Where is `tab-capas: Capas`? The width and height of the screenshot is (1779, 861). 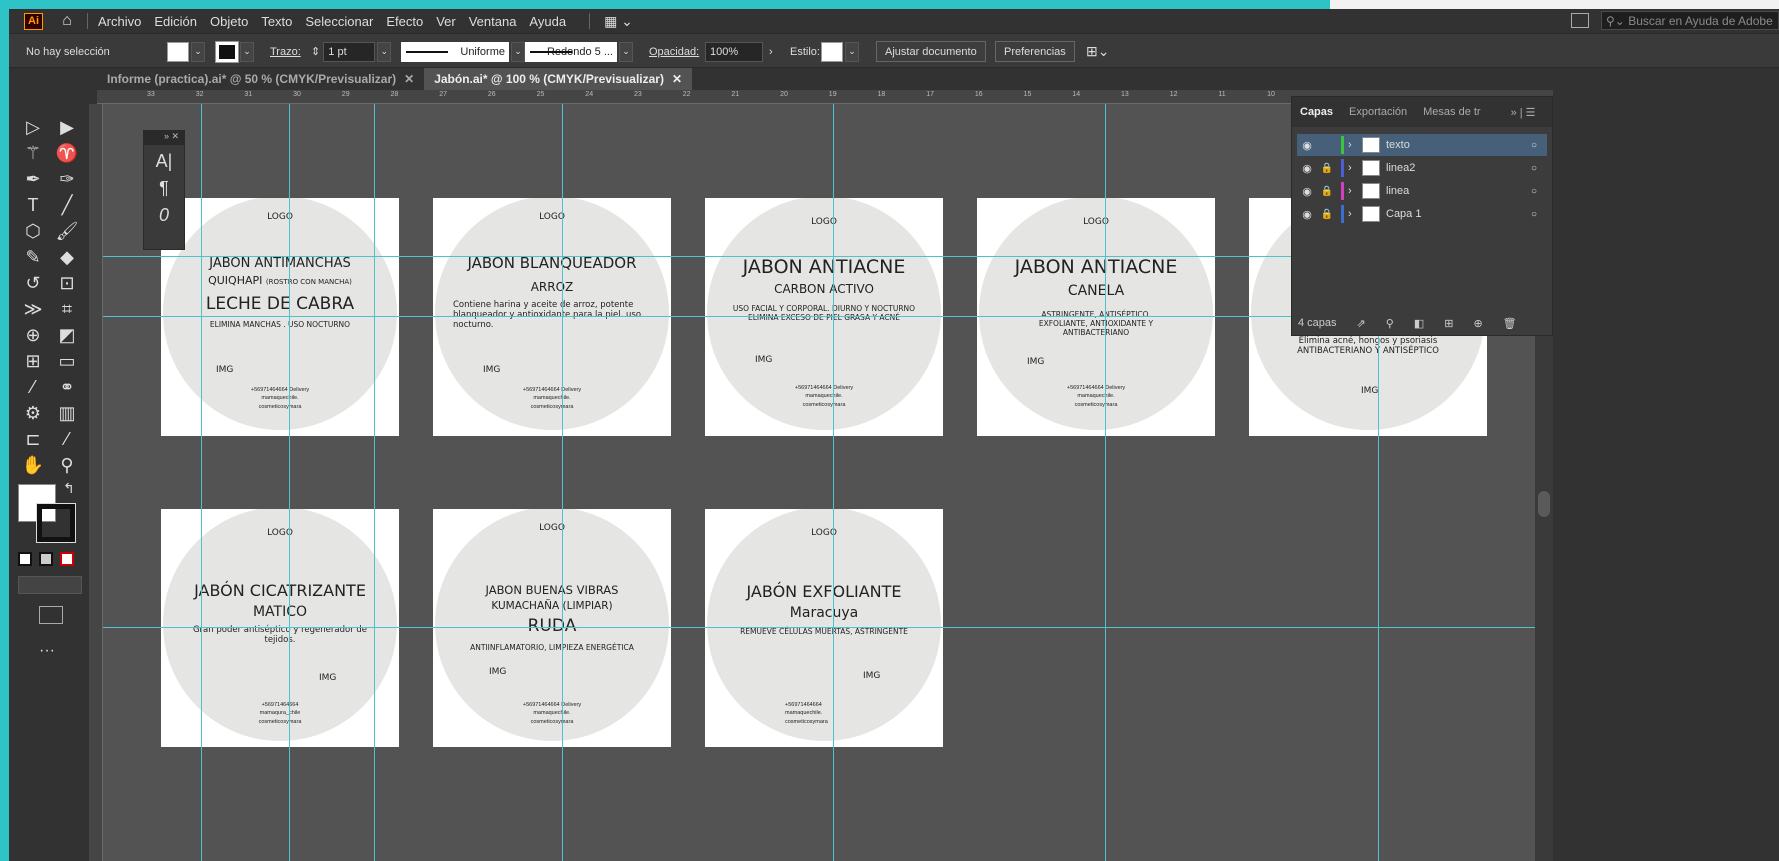
tab-capas: Capas is located at coordinates (1316, 112).